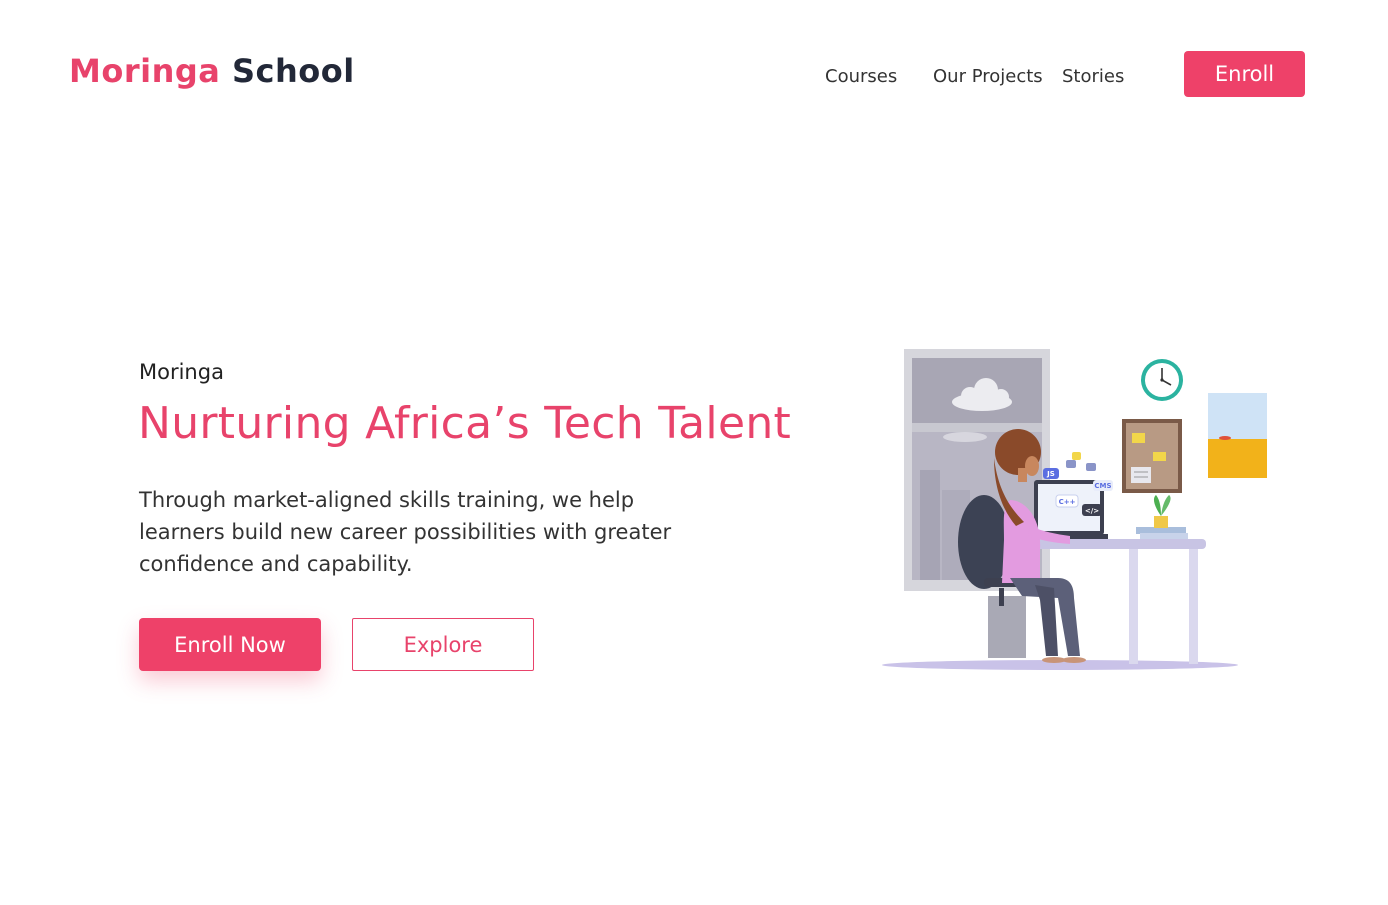  What do you see at coordinates (145, 71) in the screenshot?
I see `logo-brand: Moringa` at bounding box center [145, 71].